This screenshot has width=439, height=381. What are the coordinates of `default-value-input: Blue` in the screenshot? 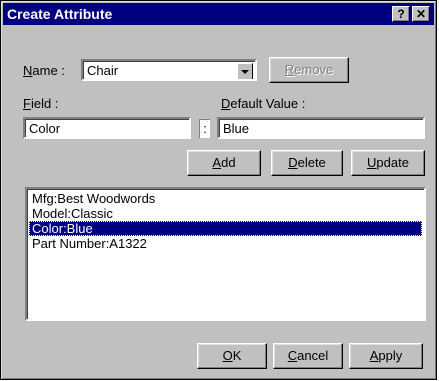 It's located at (321, 128).